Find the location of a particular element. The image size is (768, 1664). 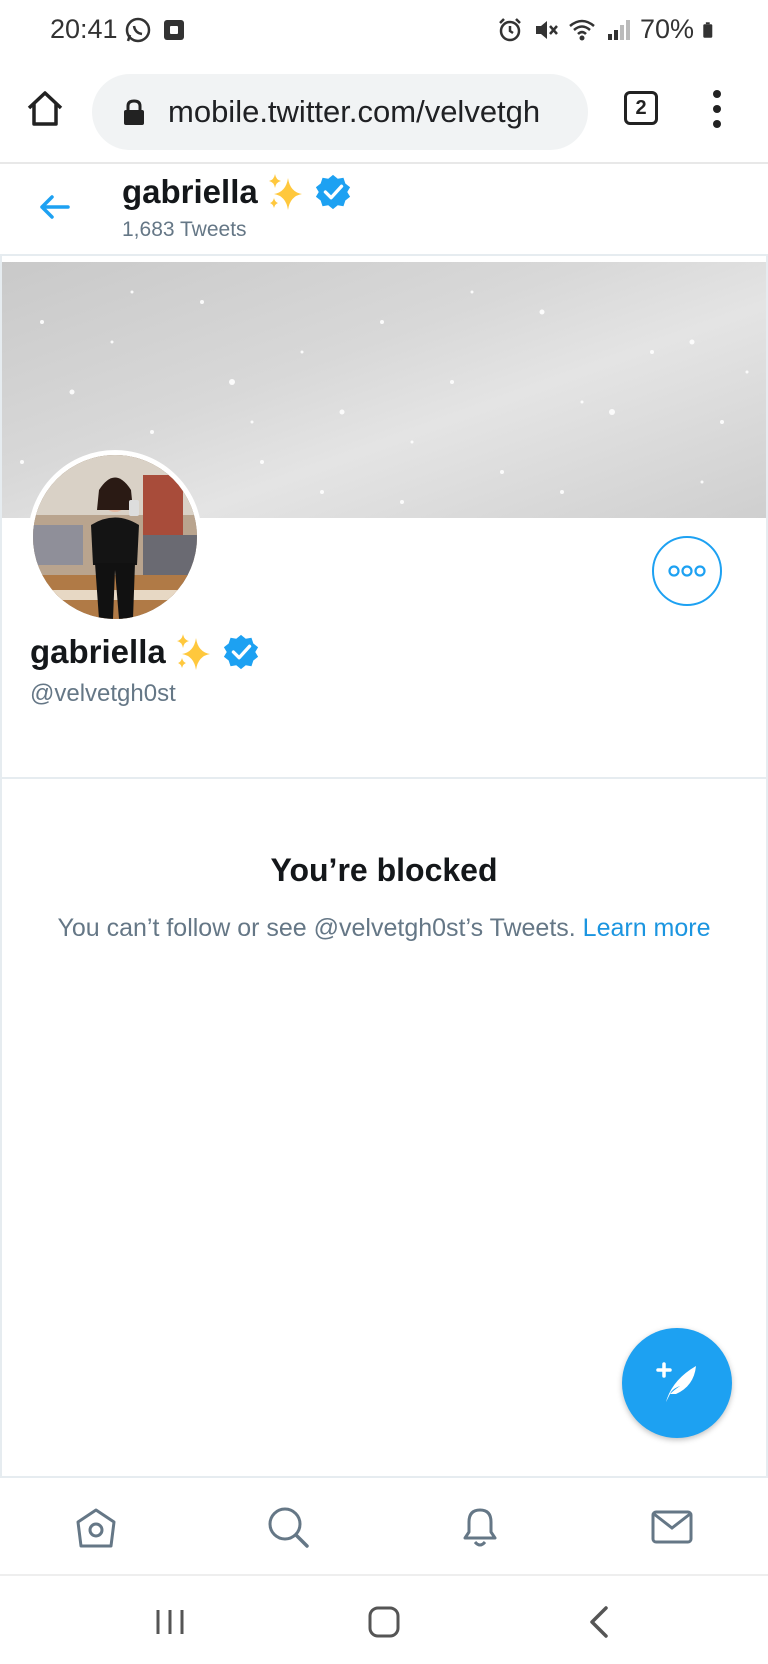

status-time: 20:41 is located at coordinates (84, 29).